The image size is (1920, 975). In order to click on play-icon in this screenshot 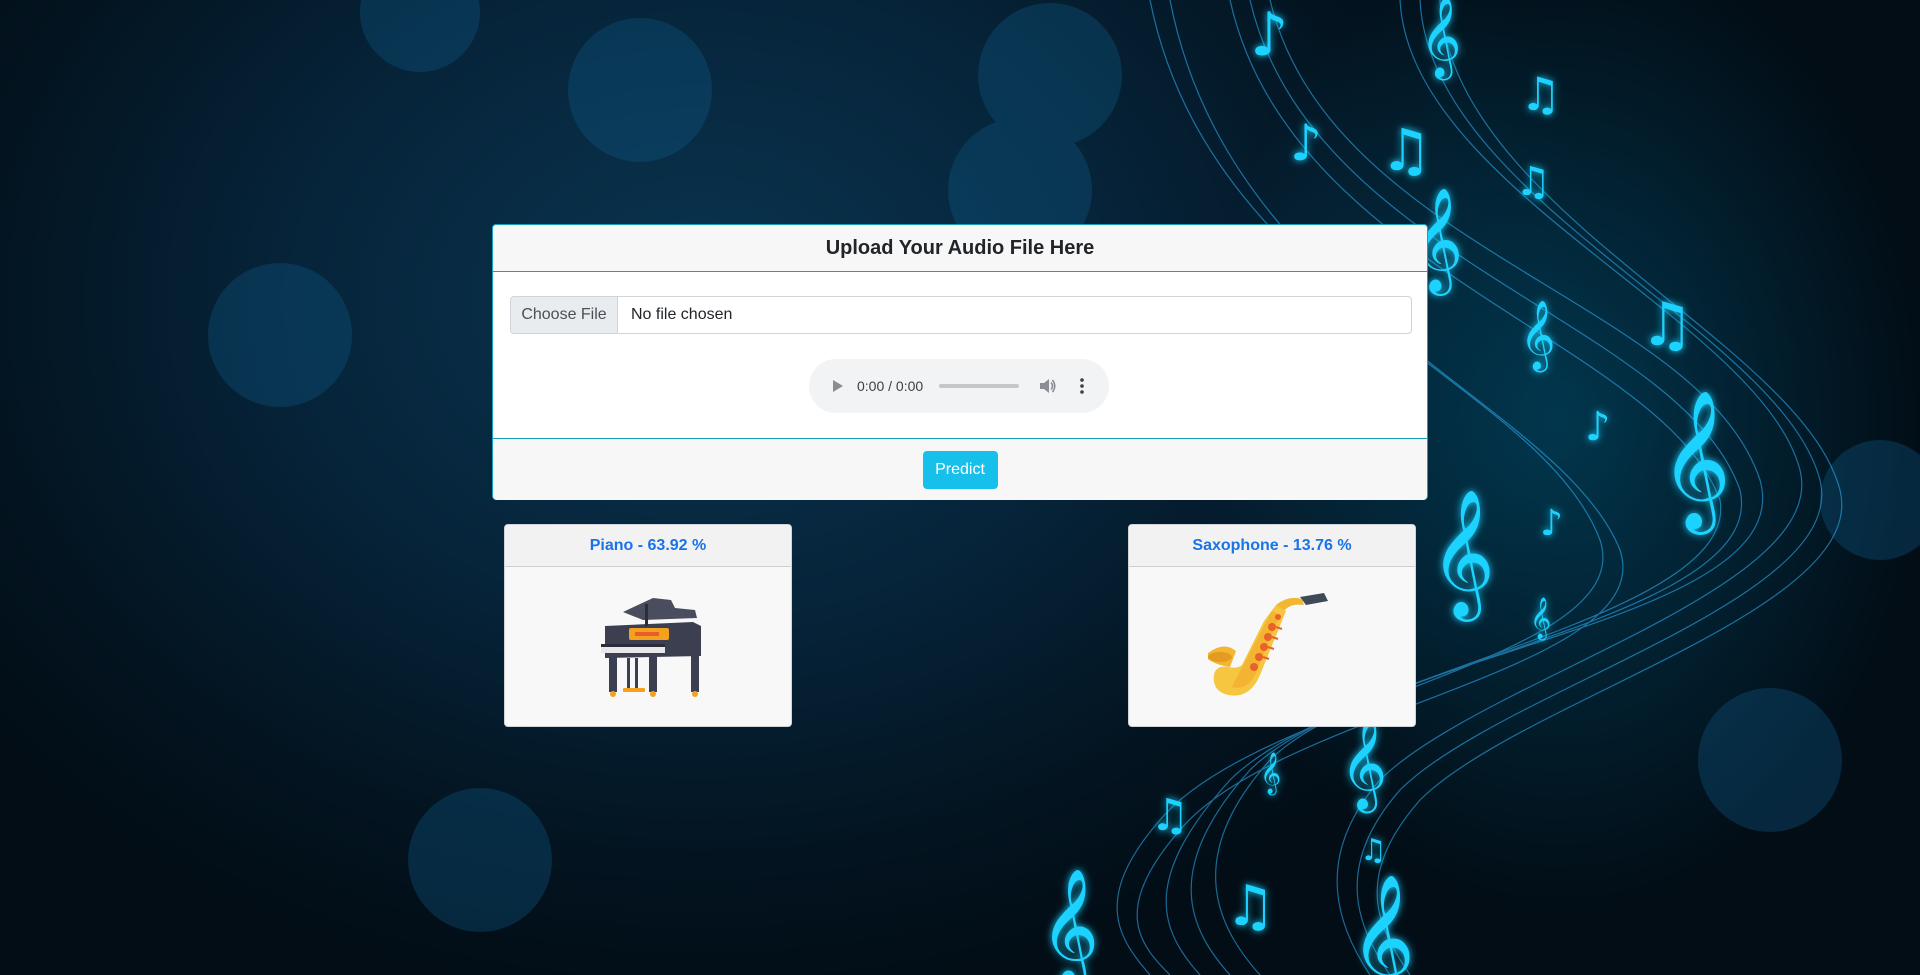, I will do `click(838, 386)`.